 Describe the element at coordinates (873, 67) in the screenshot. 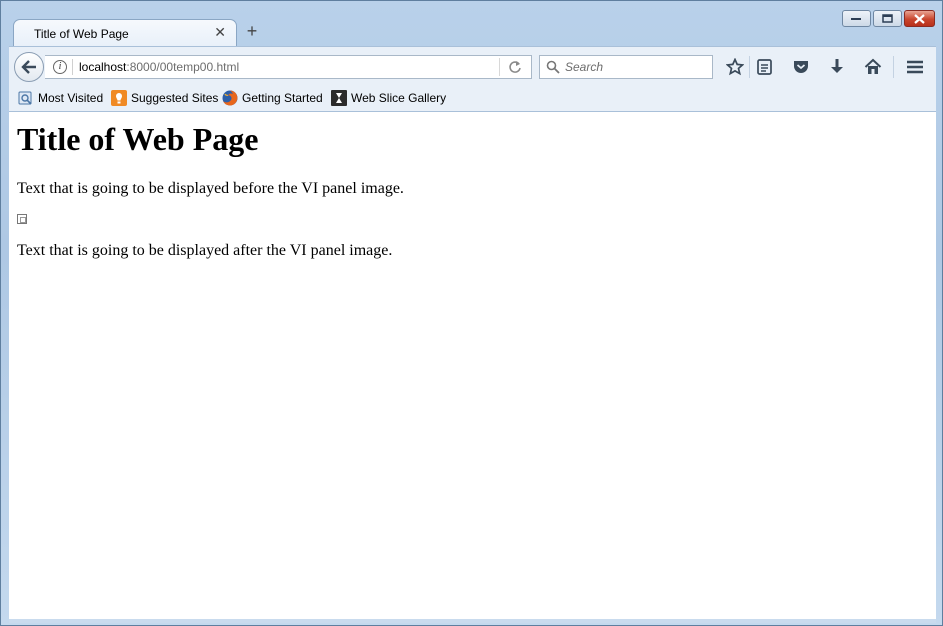

I see `home-icon` at that location.